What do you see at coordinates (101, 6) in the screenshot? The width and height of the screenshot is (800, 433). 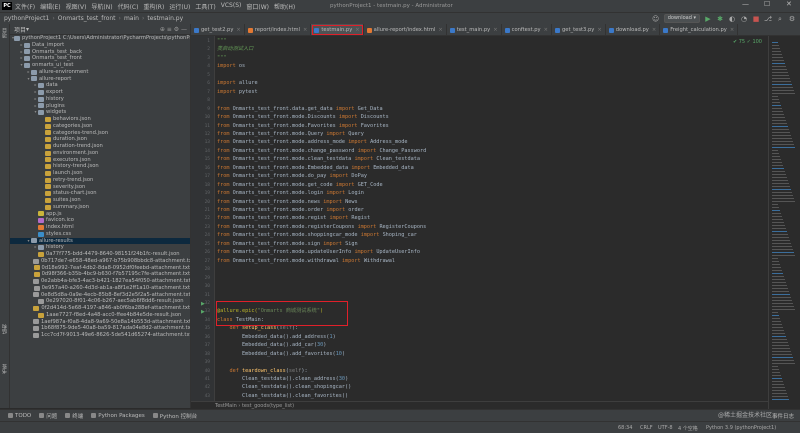 I see `menu-item-3: 导航(N)` at bounding box center [101, 6].